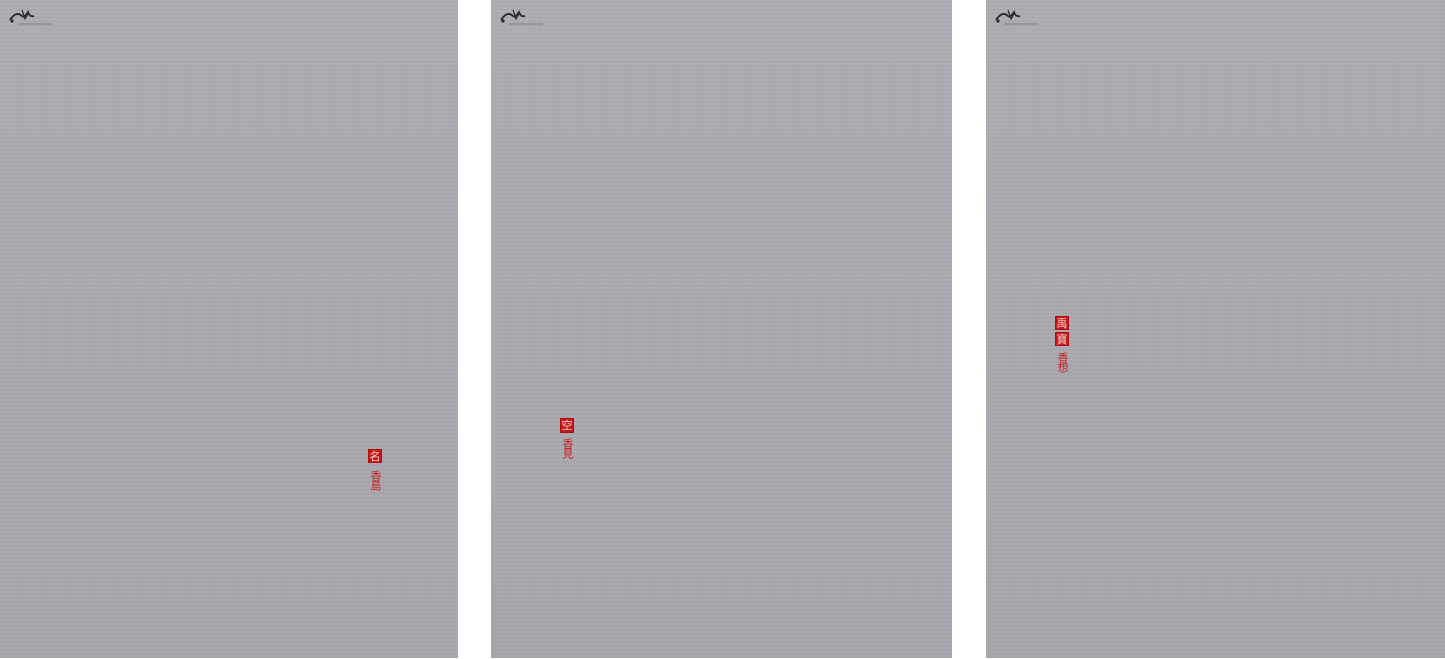 The image size is (1445, 659). Describe the element at coordinates (1062, 323) in the screenshot. I see `red-seal-stamp-upper: 禹` at that location.